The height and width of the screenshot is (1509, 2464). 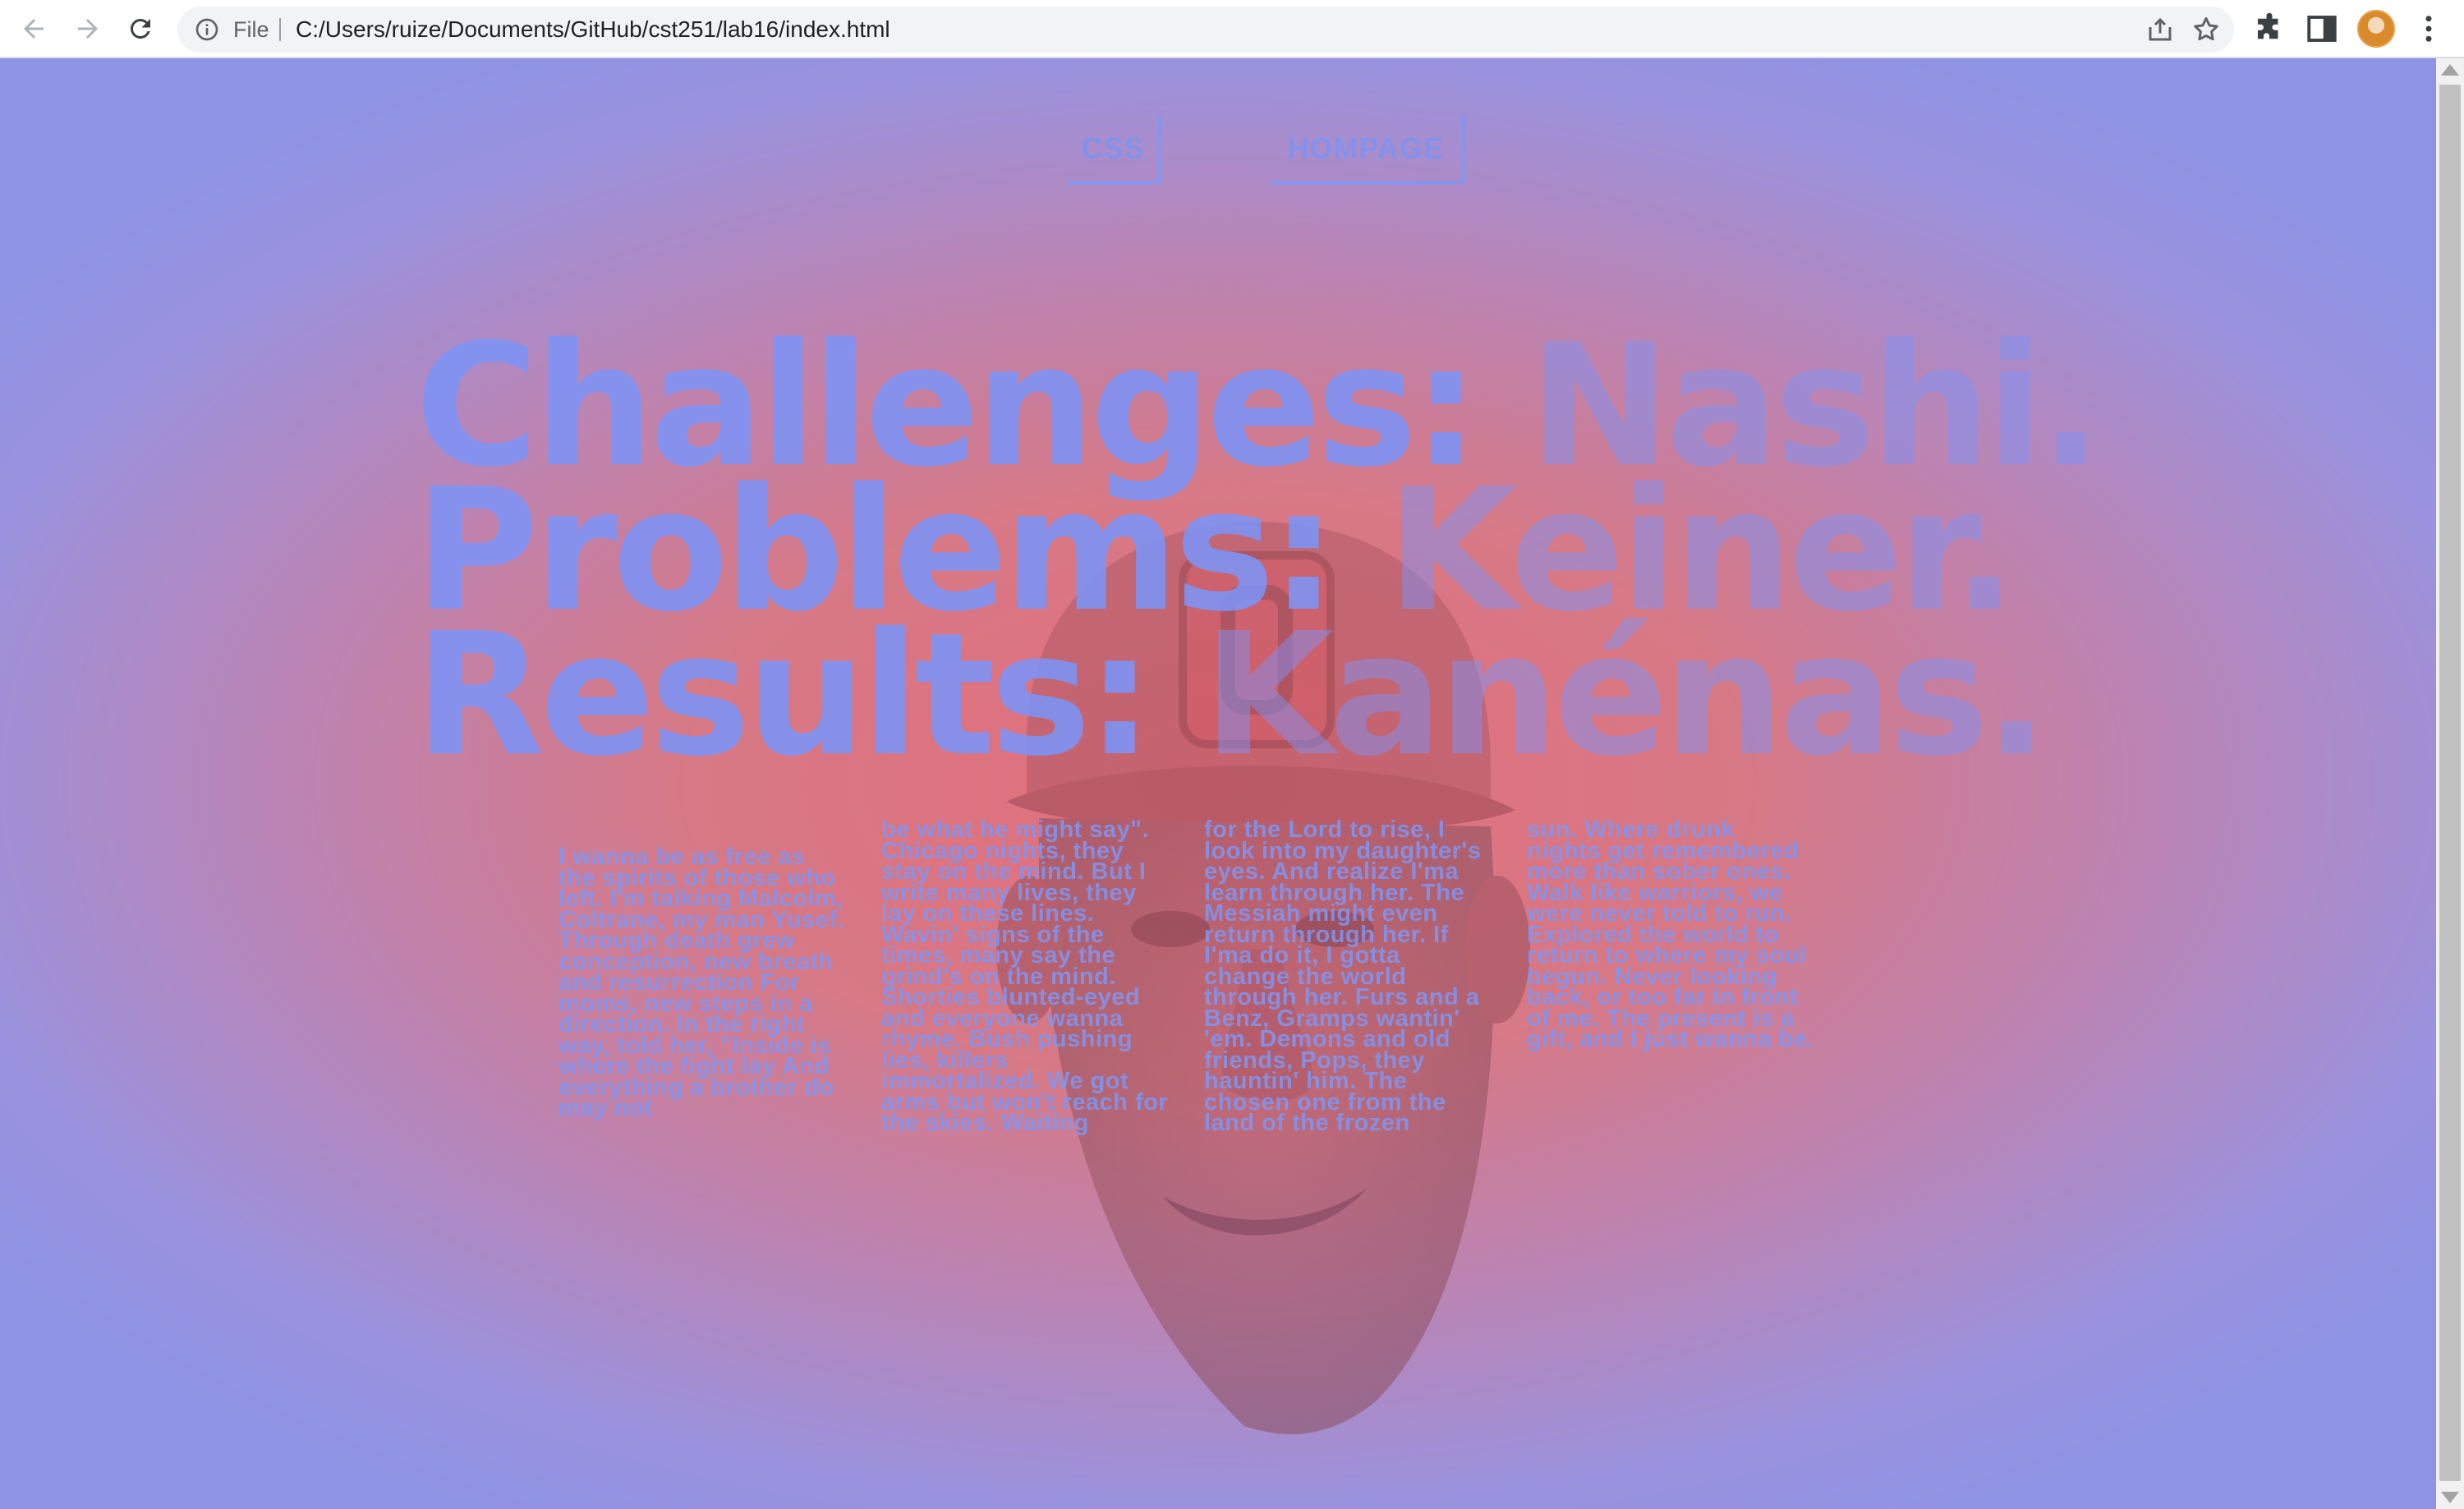 I want to click on address-separator, so click(x=280, y=30).